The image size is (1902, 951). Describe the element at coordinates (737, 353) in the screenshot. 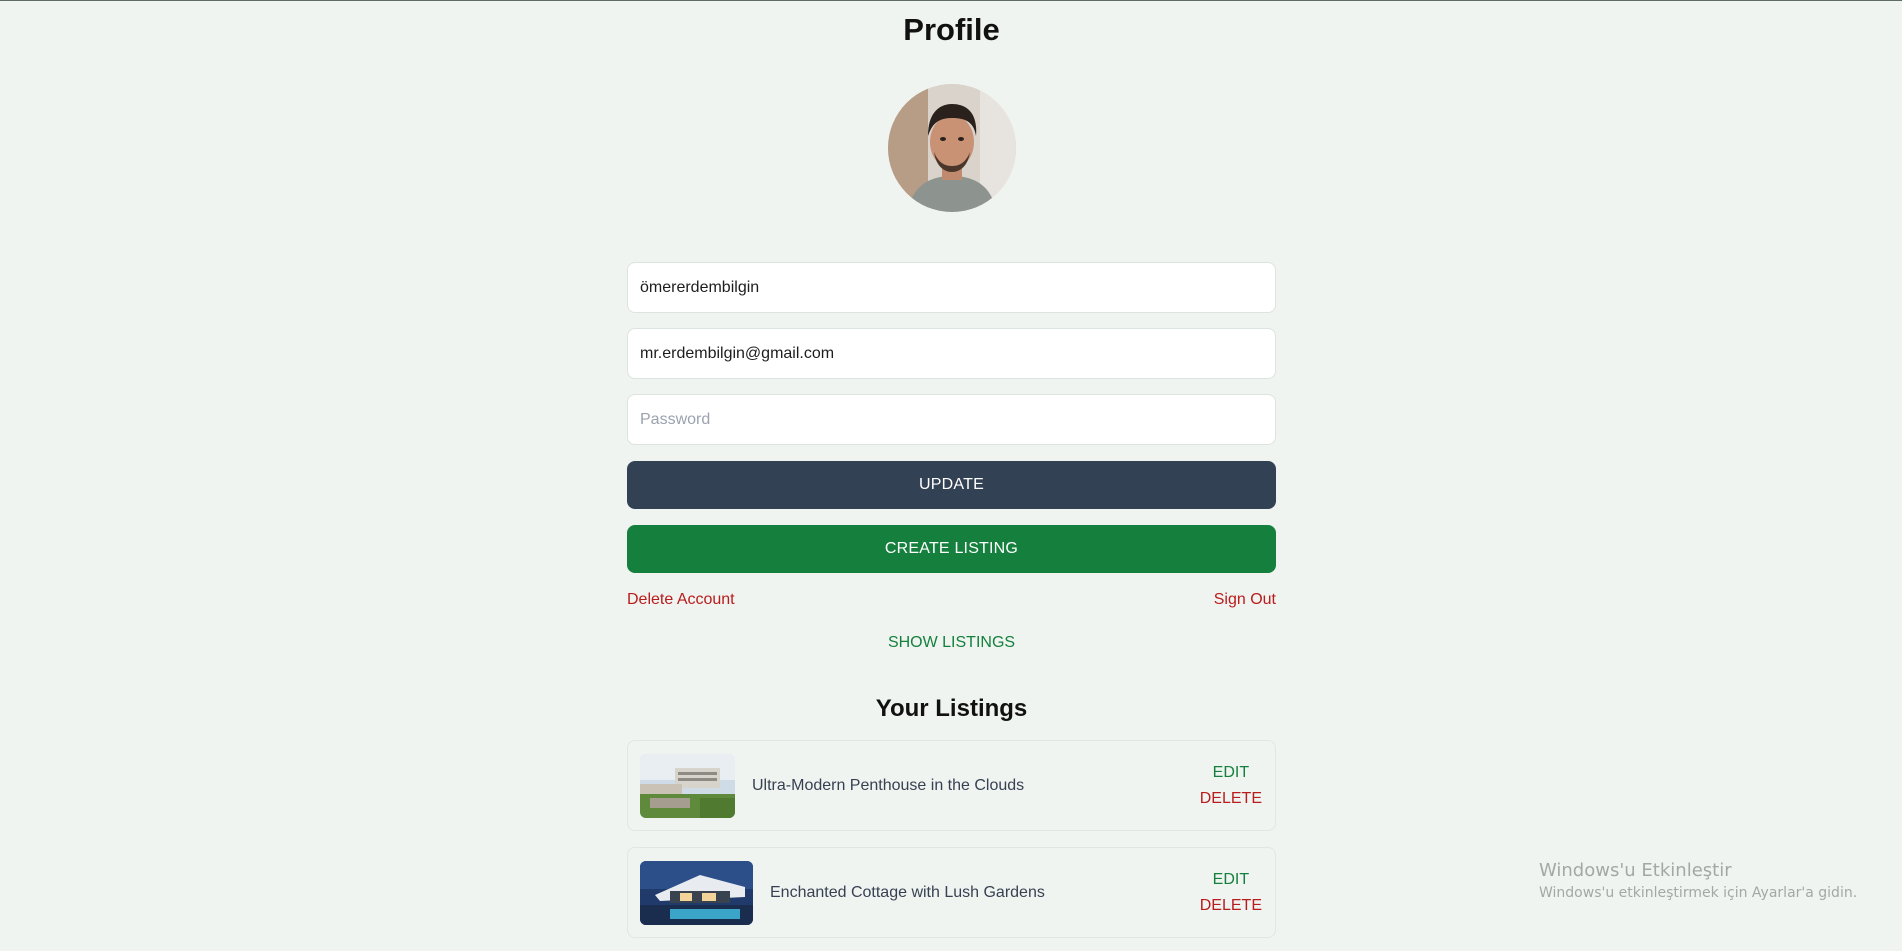

I see `email-value: mr.erdembilgin@gmail.com` at that location.